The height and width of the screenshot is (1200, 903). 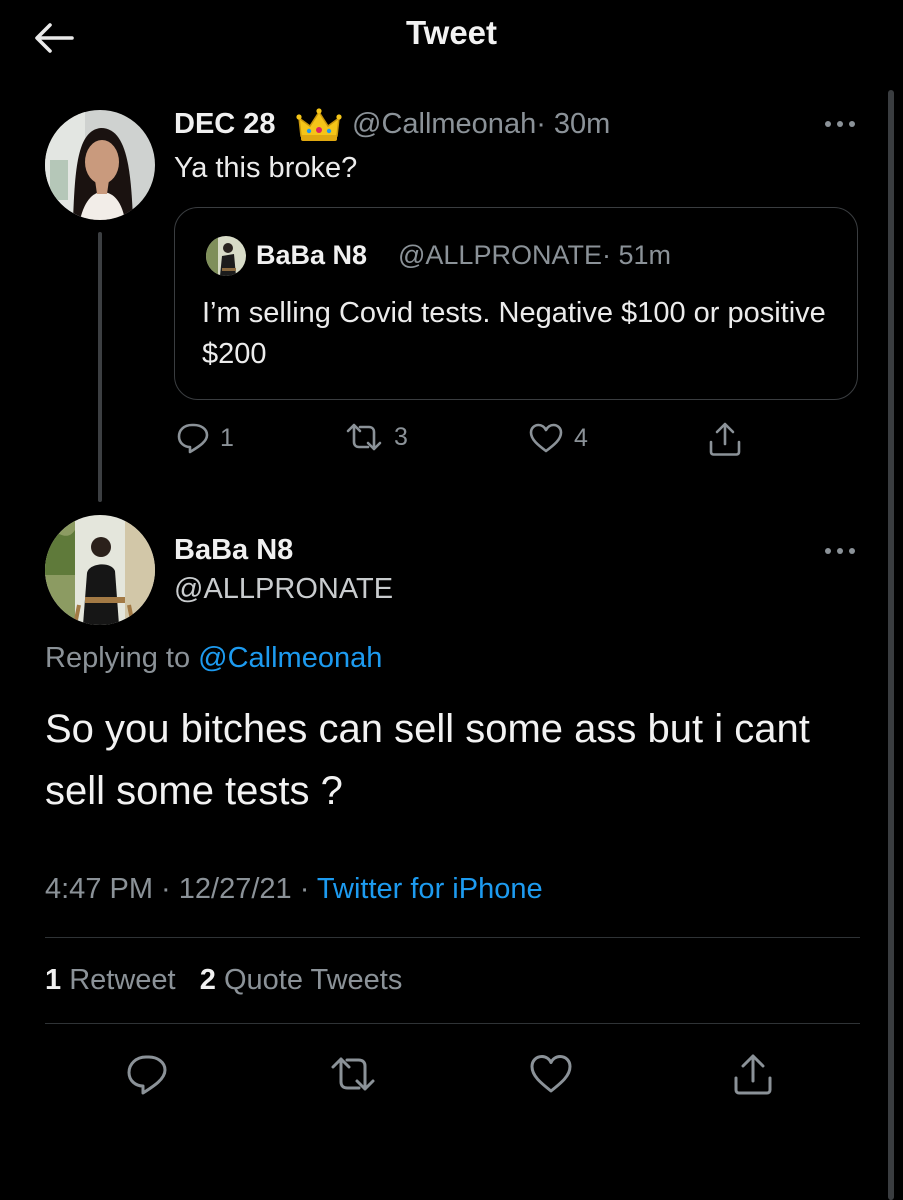 I want to click on quoted-author-name: BaBa N8, so click(x=312, y=255).